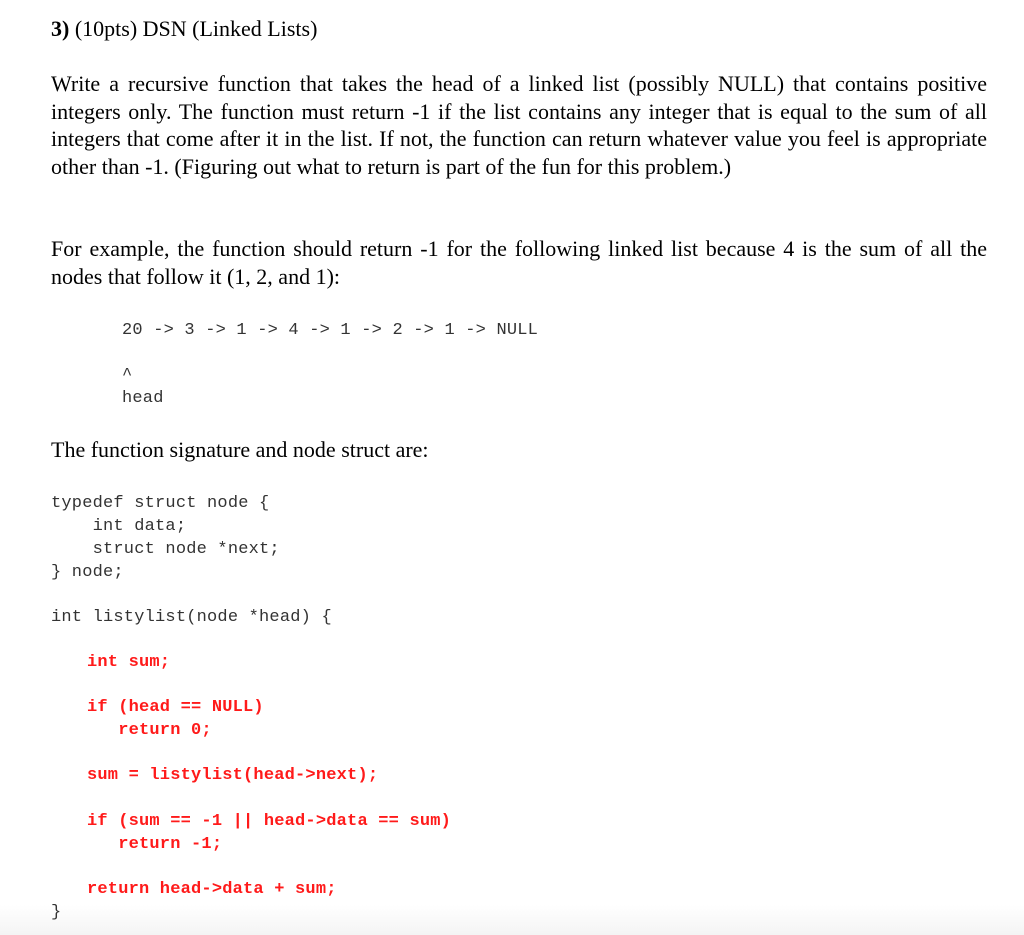 The width and height of the screenshot is (1024, 935). I want to click on question-heading: (10pts) DSN (Linked Lists), so click(193, 28).